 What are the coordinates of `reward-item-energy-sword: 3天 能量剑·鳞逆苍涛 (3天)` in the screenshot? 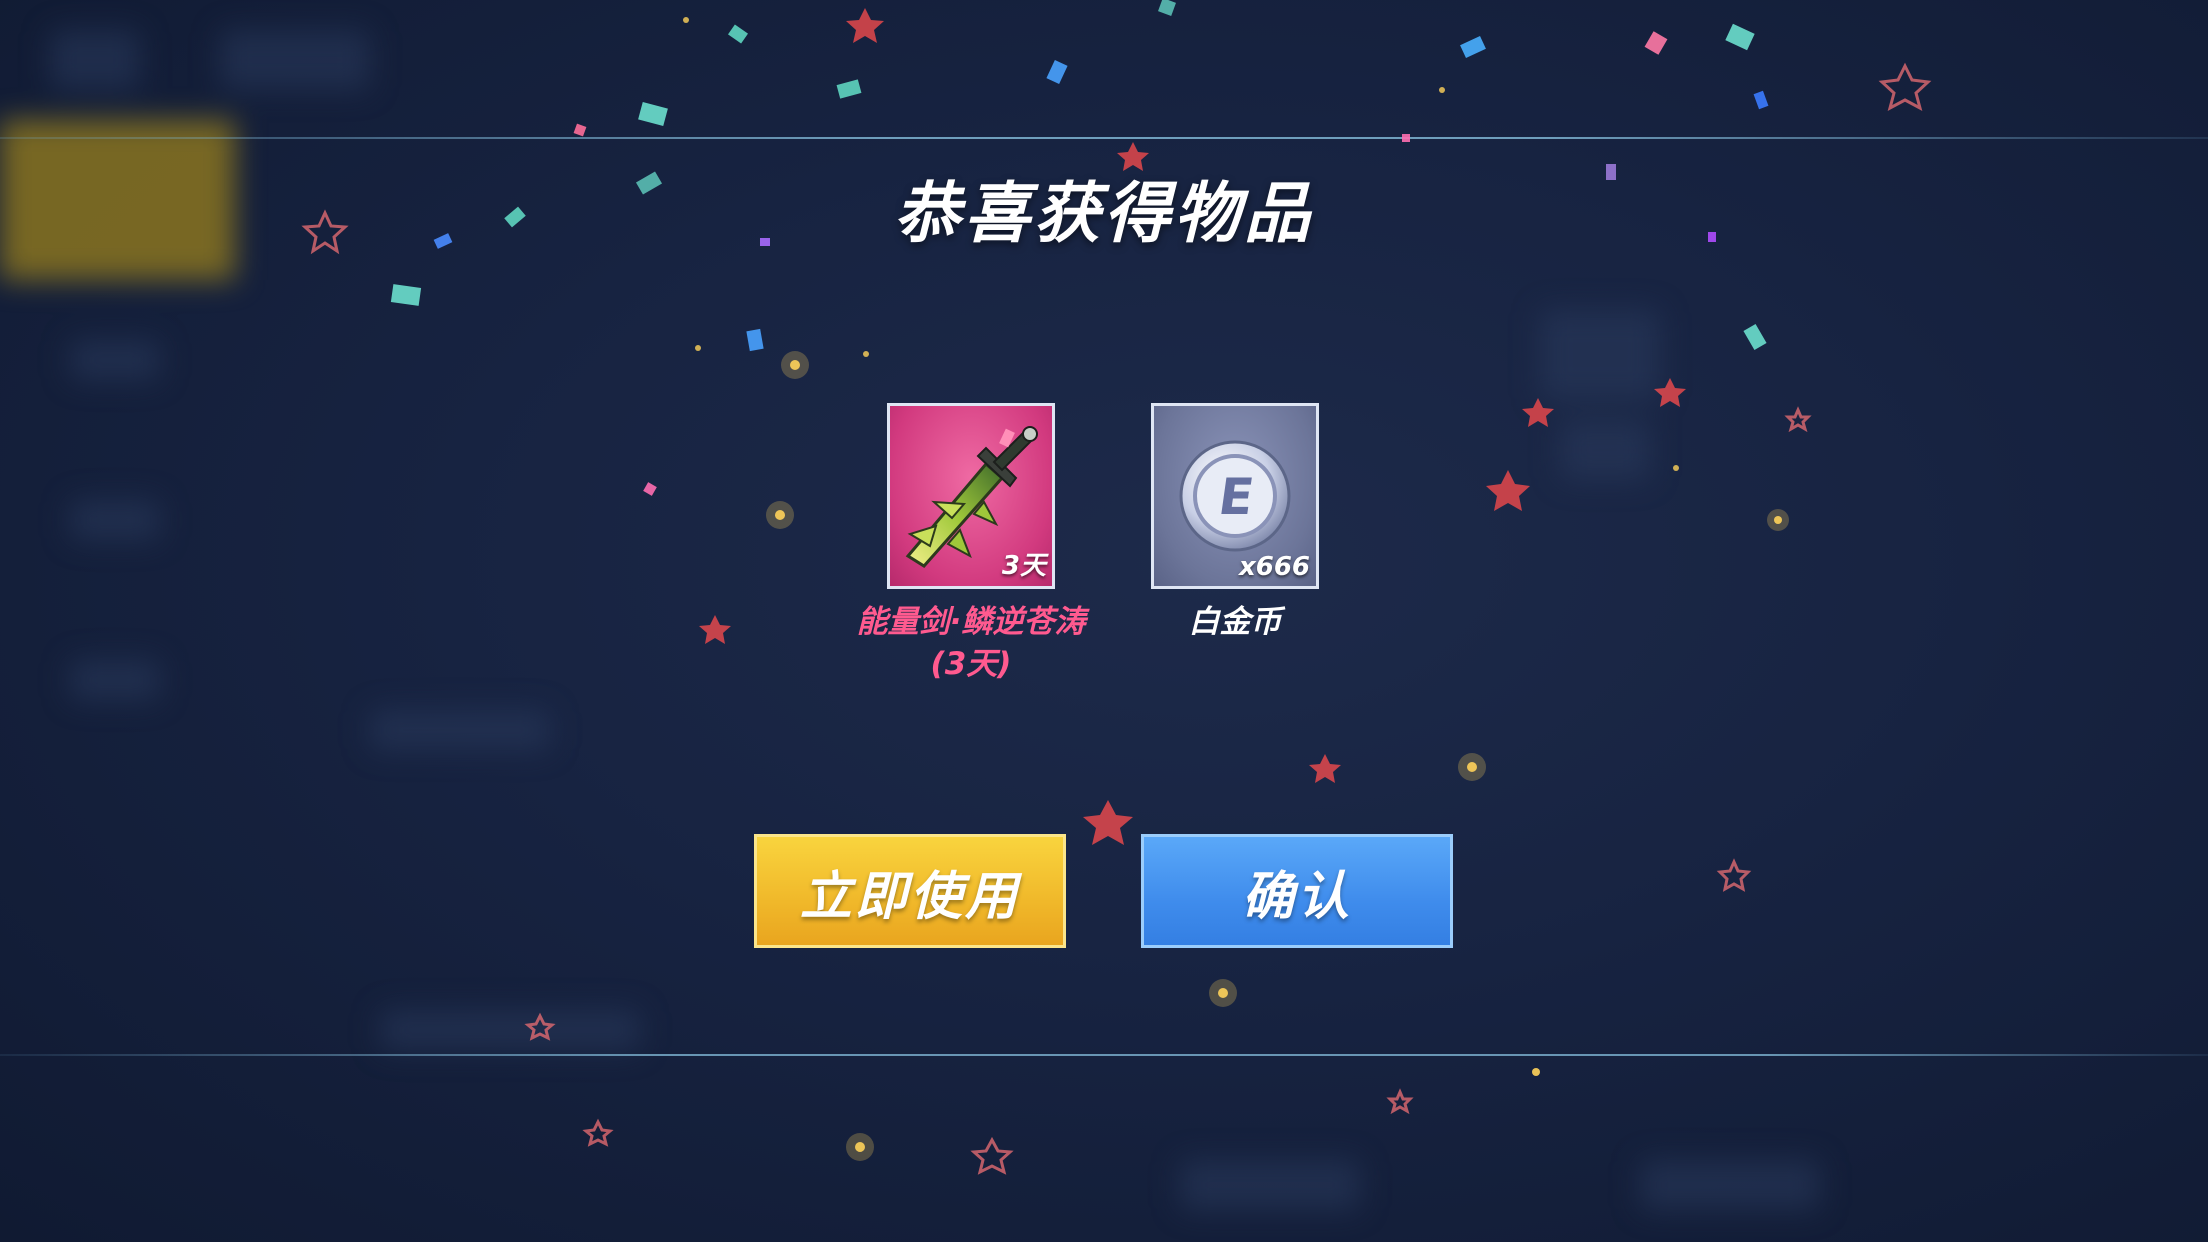 It's located at (971, 544).